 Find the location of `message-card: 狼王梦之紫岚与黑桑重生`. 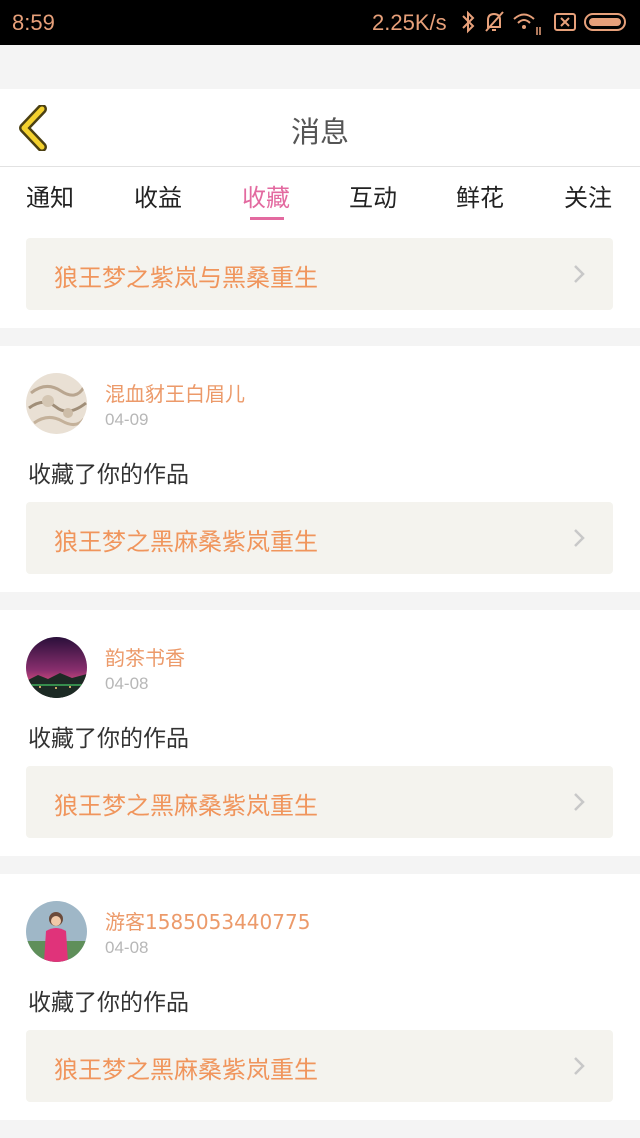

message-card: 狼王梦之紫岚与黑桑重生 is located at coordinates (320, 277).